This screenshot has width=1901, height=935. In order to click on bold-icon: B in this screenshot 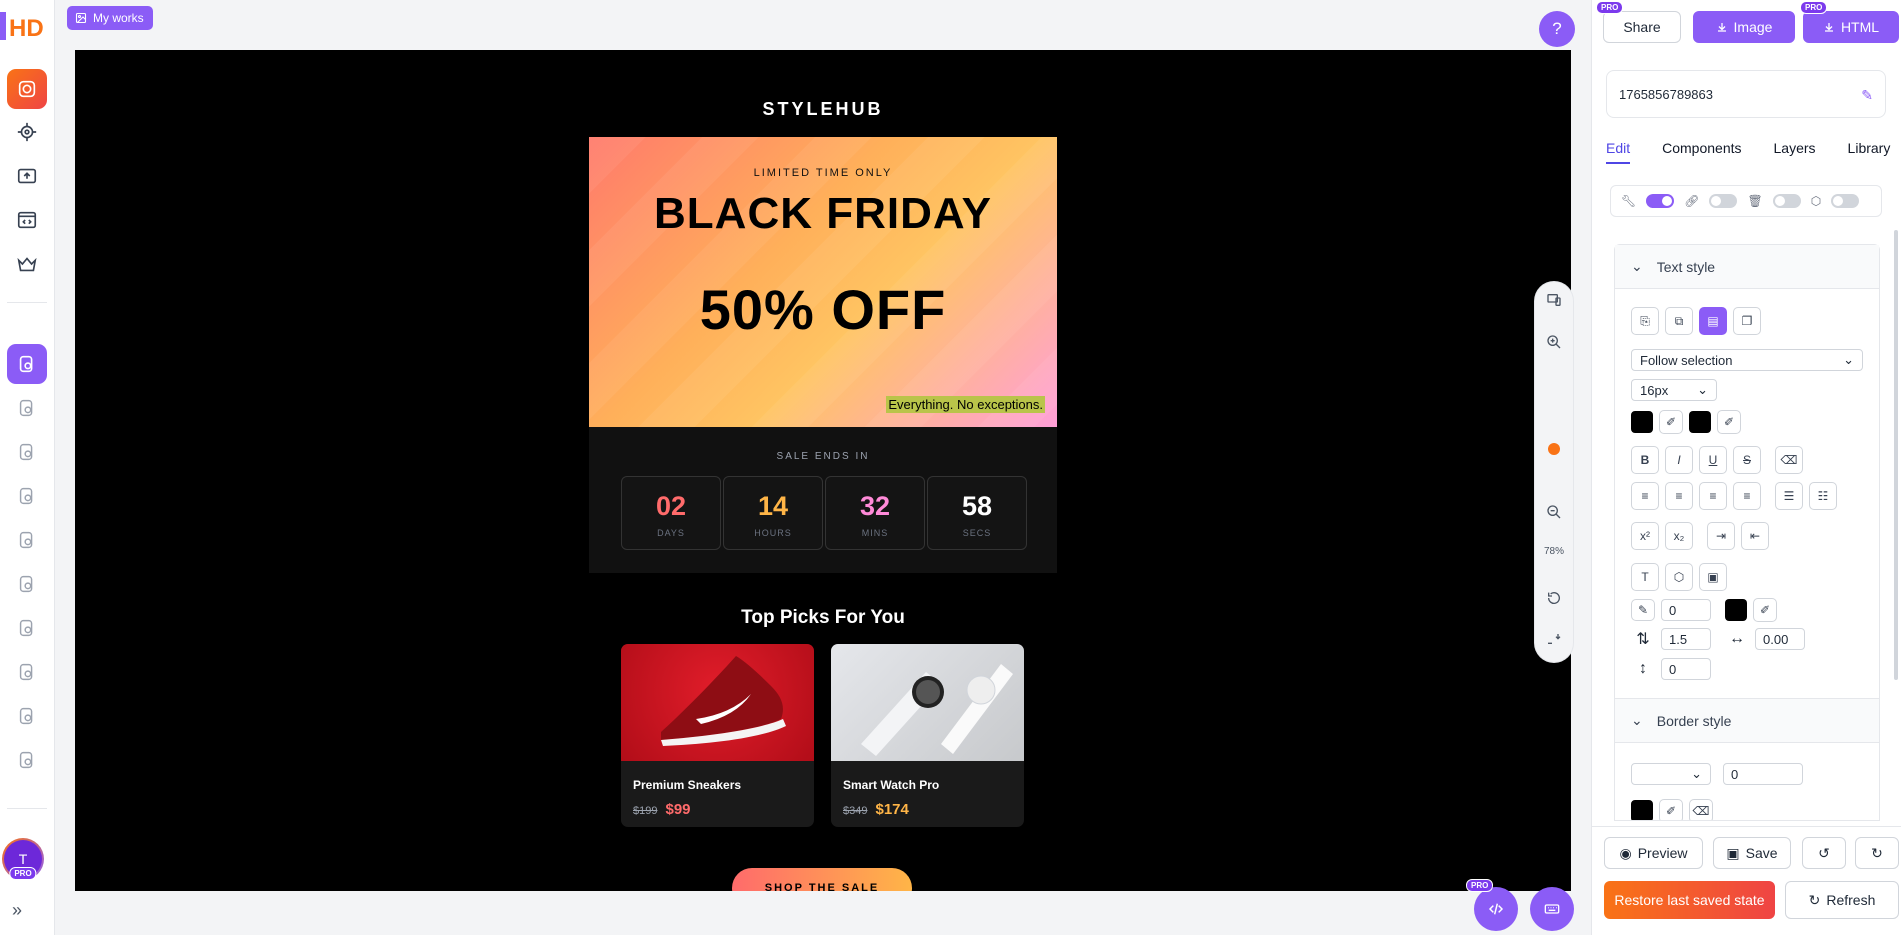, I will do `click(1645, 460)`.